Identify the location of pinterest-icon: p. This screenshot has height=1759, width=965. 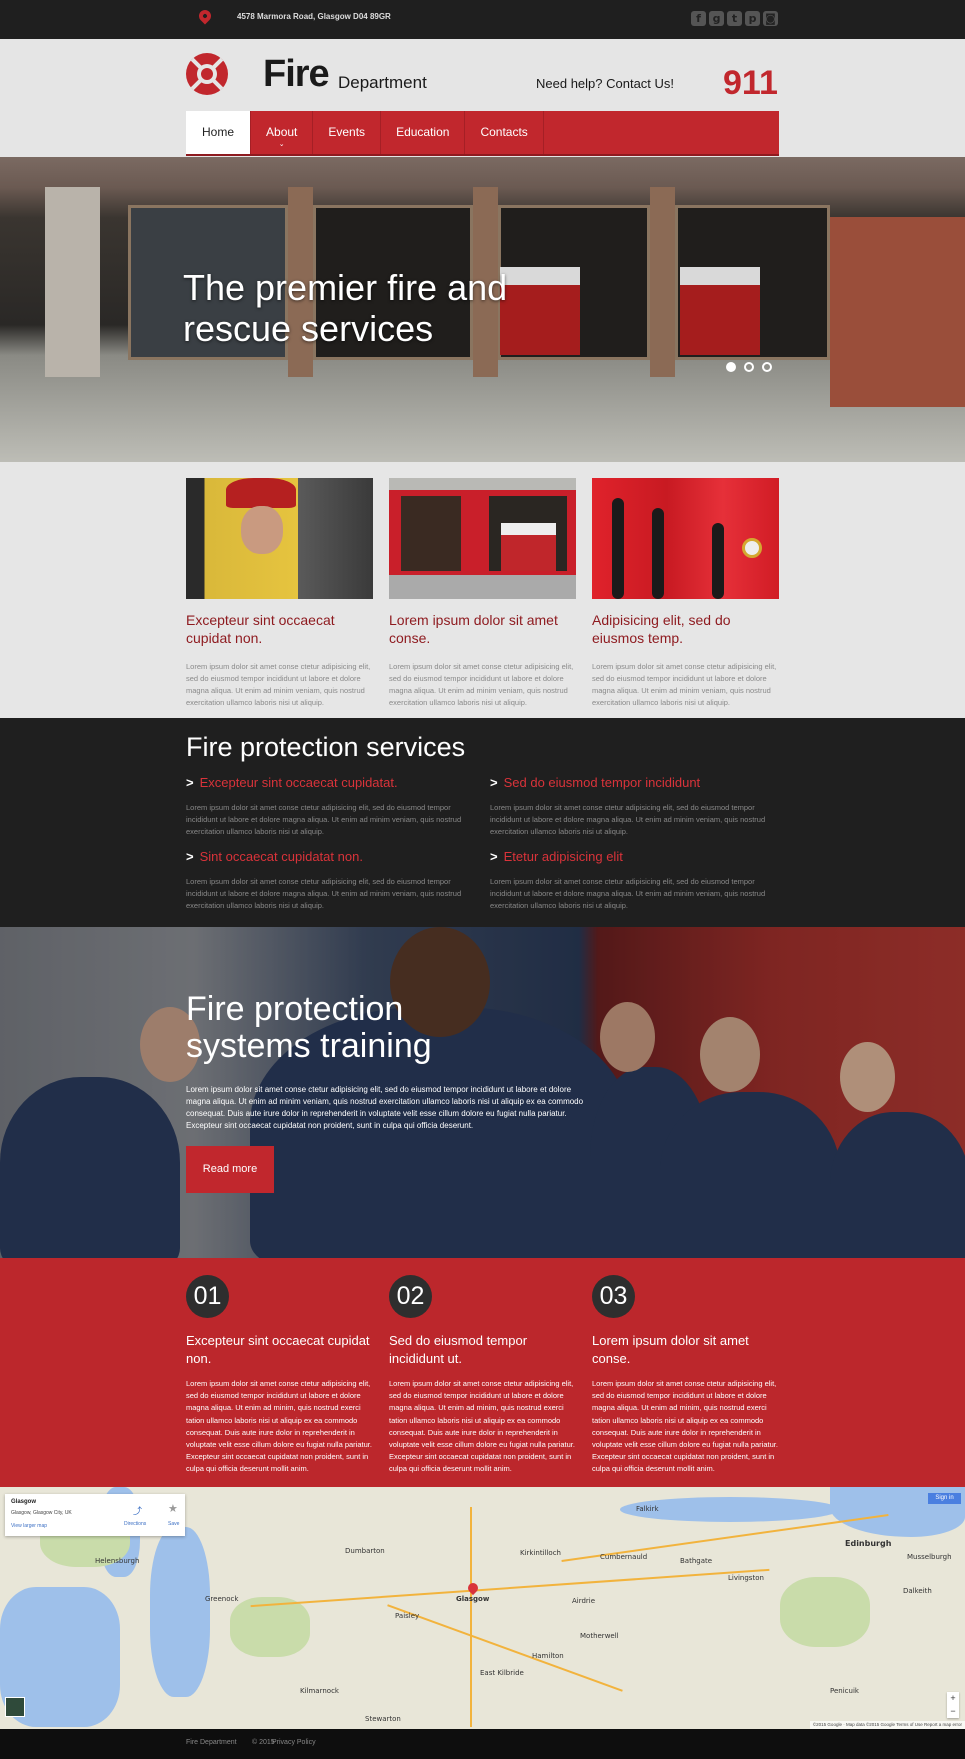
(752, 18).